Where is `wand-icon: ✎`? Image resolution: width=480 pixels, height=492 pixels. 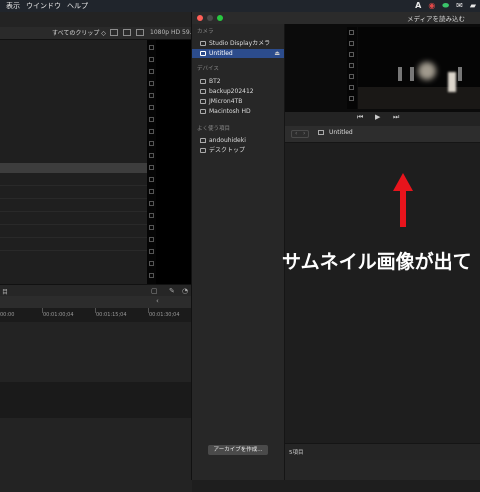 wand-icon: ✎ is located at coordinates (172, 291).